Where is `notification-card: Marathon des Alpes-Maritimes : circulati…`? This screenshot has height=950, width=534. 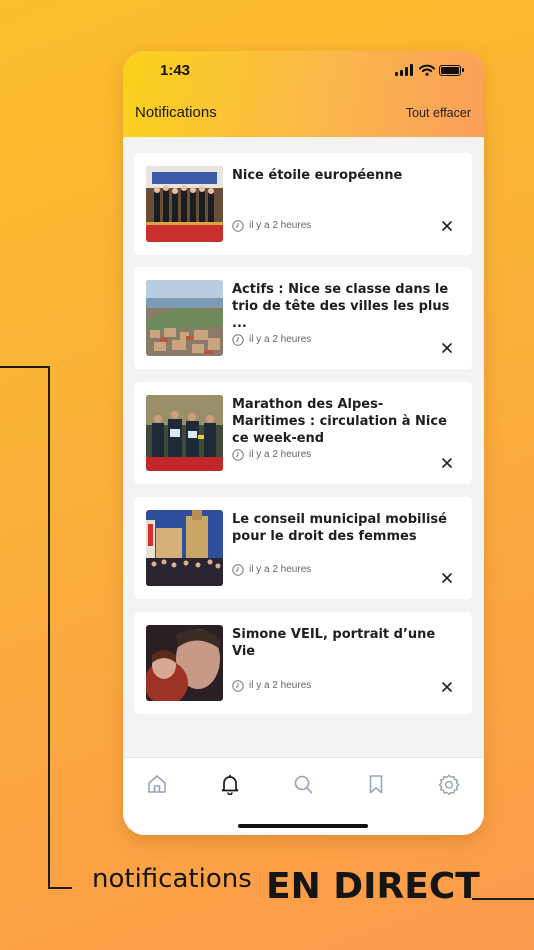
notification-card: Marathon des Alpes-Maritimes : circulati… is located at coordinates (303, 433).